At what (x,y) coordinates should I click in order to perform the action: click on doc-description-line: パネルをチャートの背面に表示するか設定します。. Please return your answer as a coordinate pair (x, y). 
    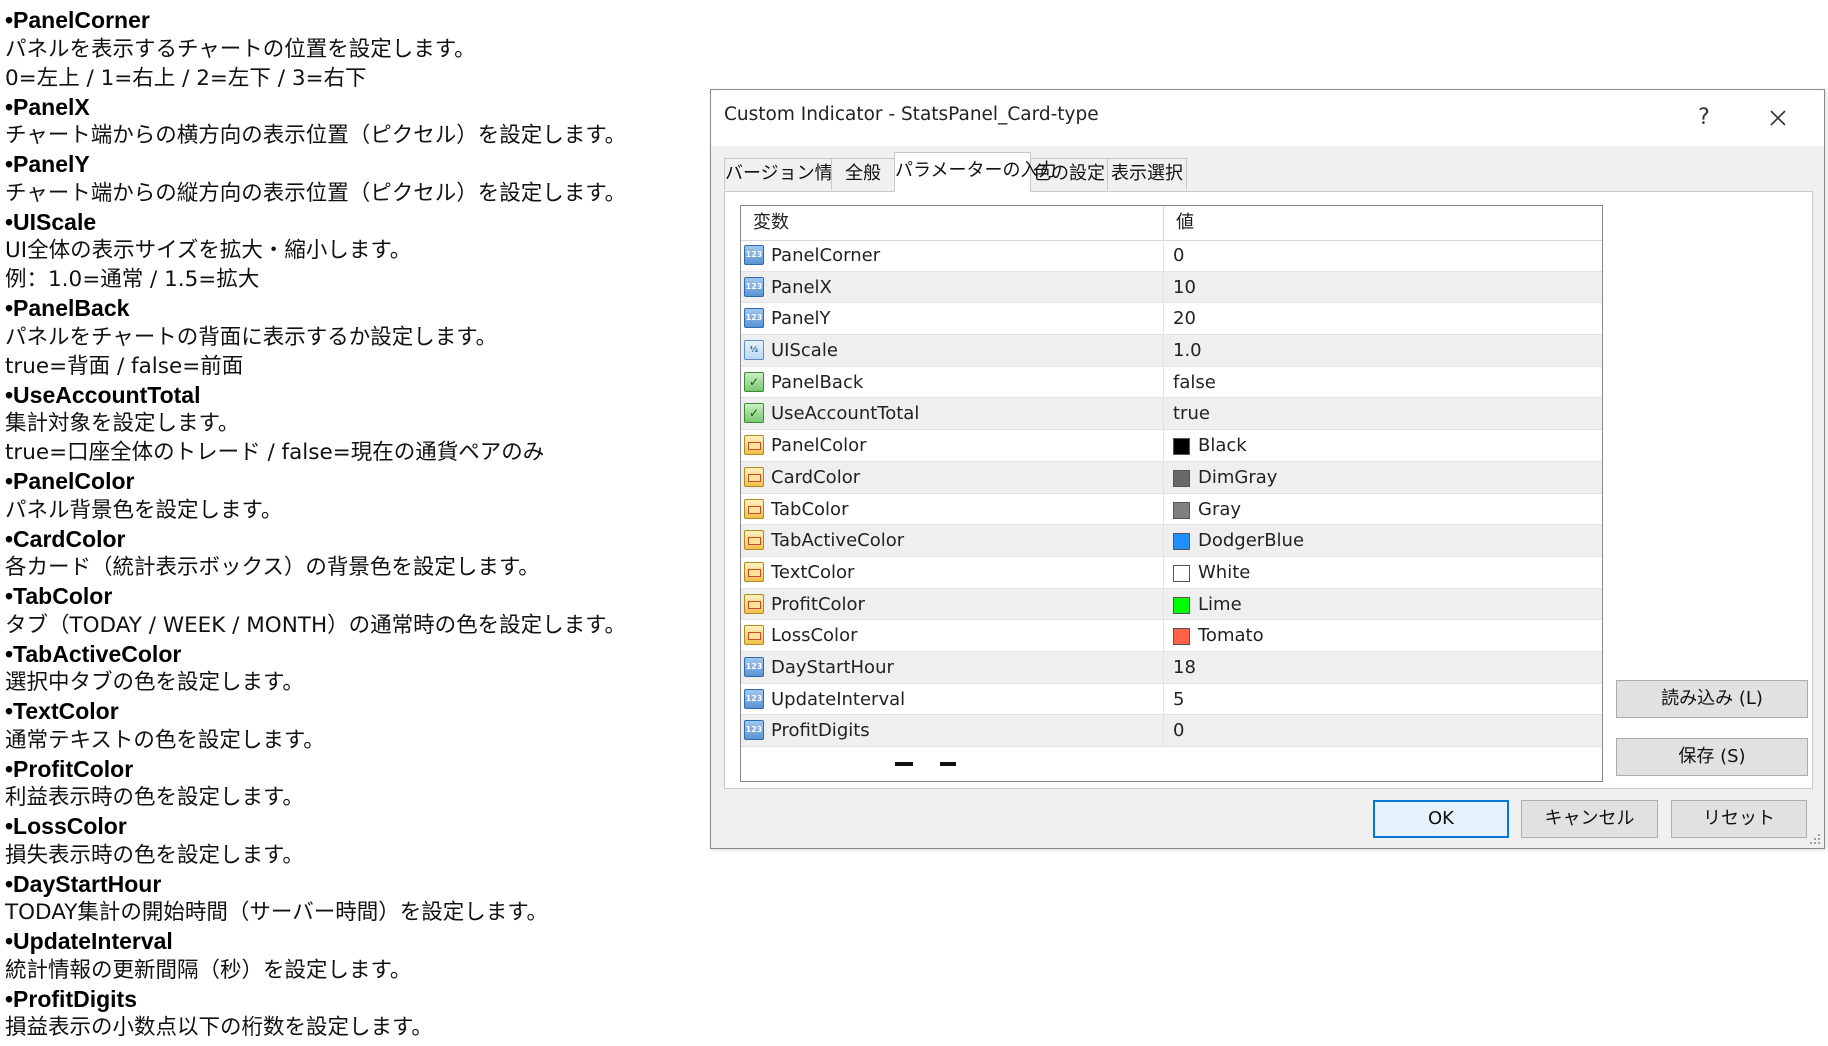
    Looking at the image, I should click on (251, 337).